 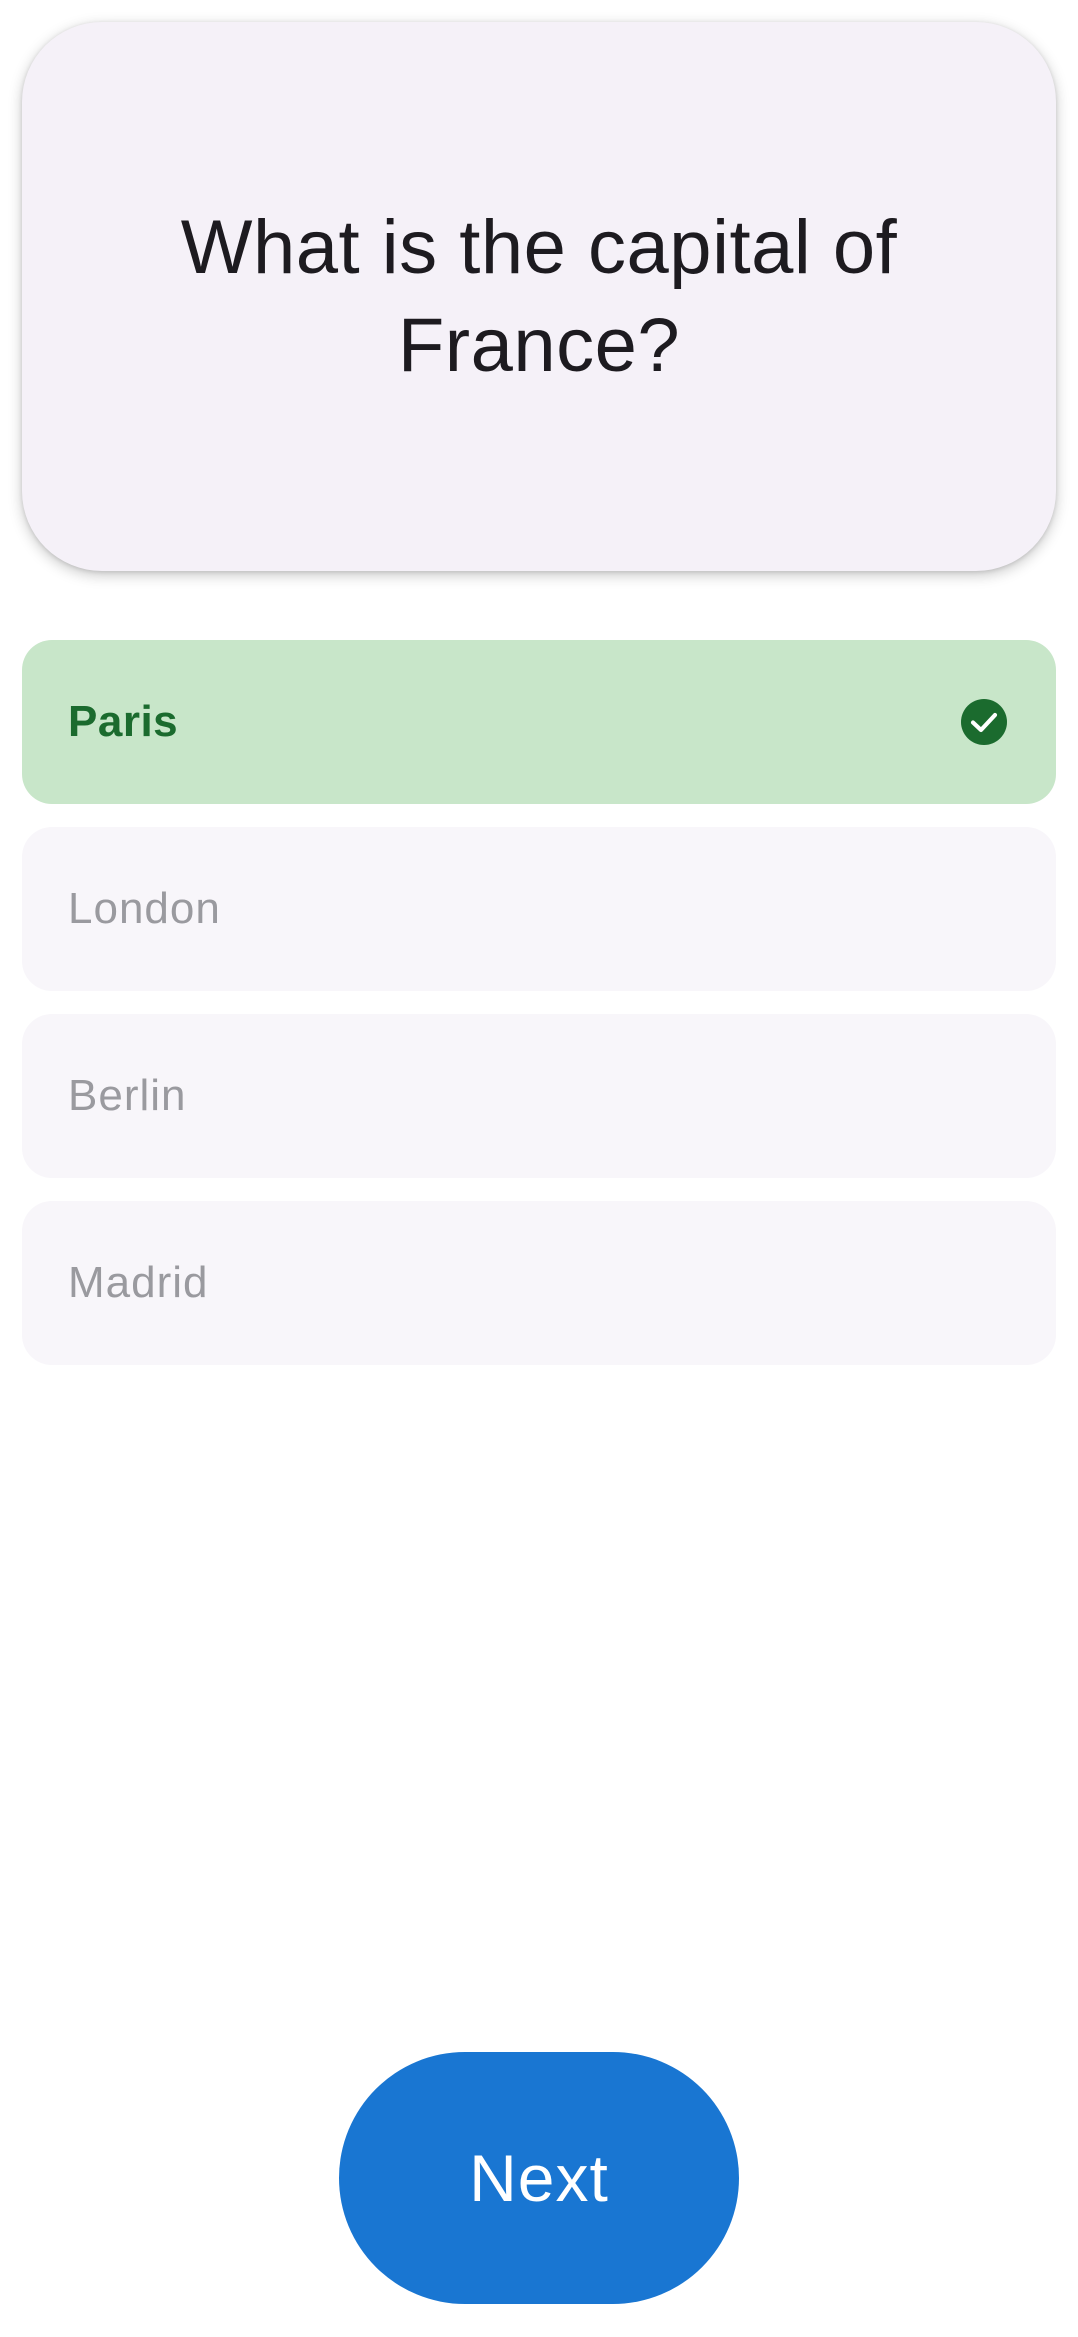 I want to click on answer-option-paris: Paris, so click(x=539, y=722).